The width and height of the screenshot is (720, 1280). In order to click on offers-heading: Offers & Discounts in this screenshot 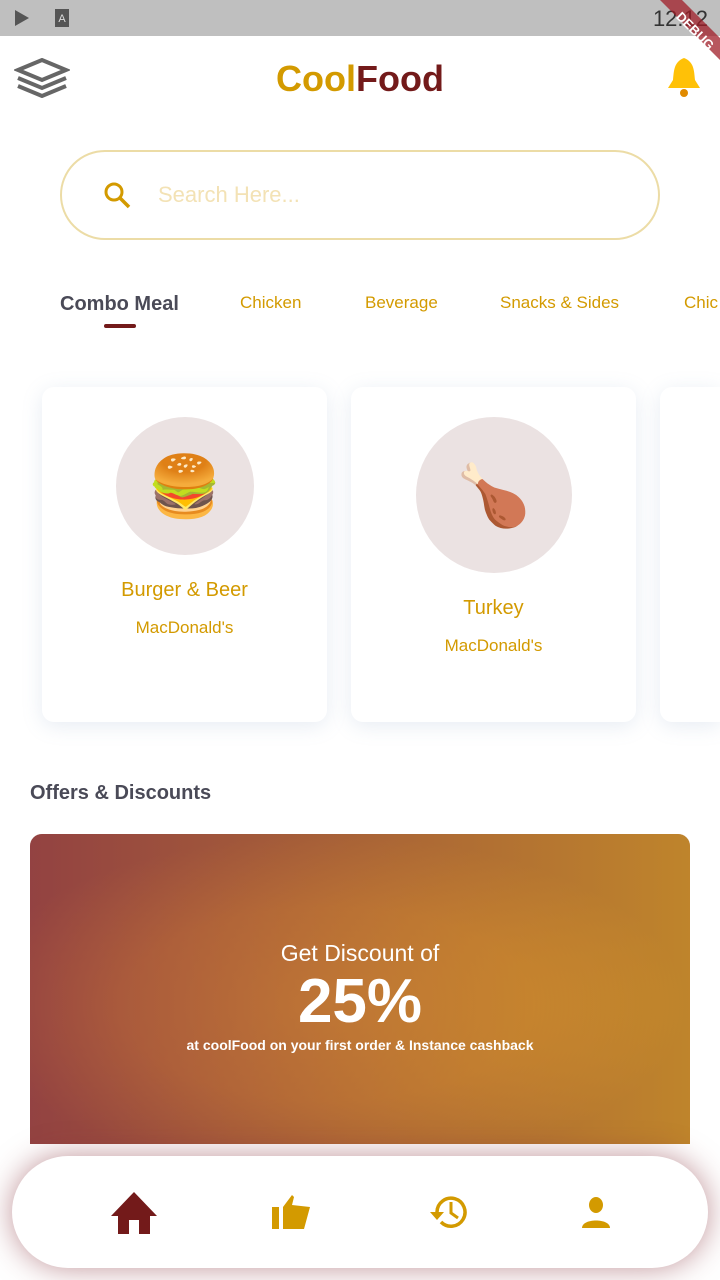, I will do `click(121, 793)`.